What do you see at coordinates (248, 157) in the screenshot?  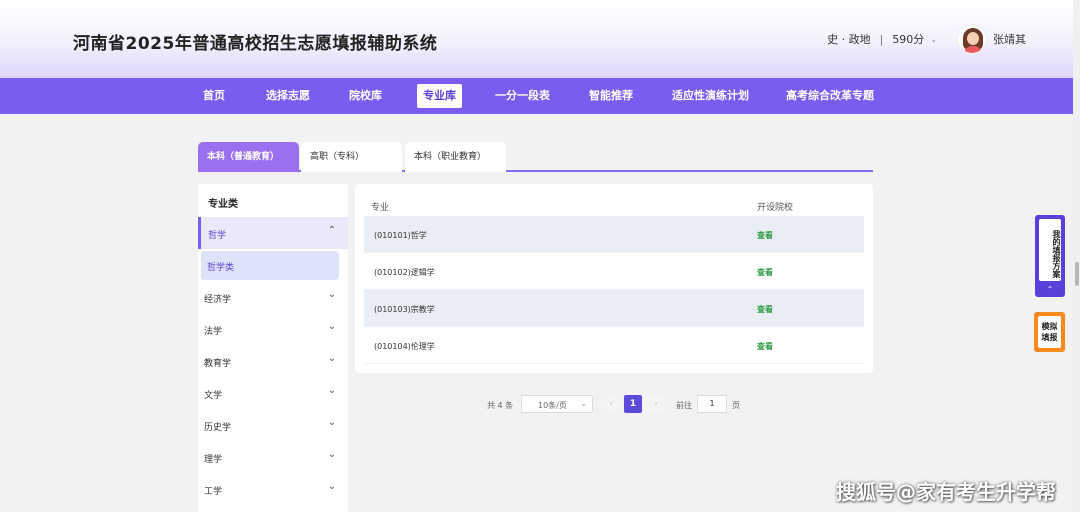 I see `tab-undergrad-general: 本科（普通教育）` at bounding box center [248, 157].